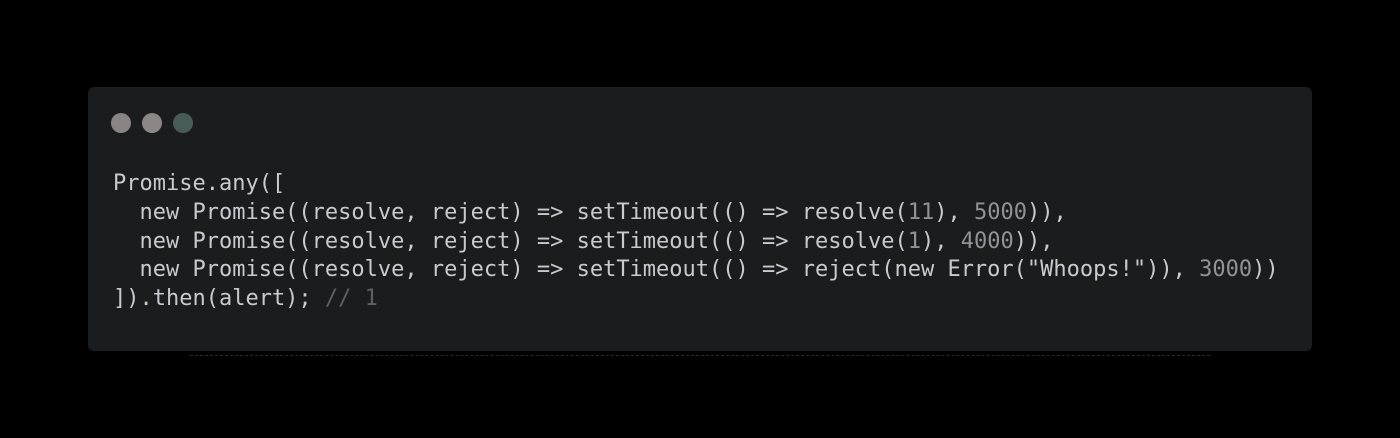 Image resolution: width=1400 pixels, height=438 pixels. I want to click on code-line: Promise.any([, so click(696, 184).